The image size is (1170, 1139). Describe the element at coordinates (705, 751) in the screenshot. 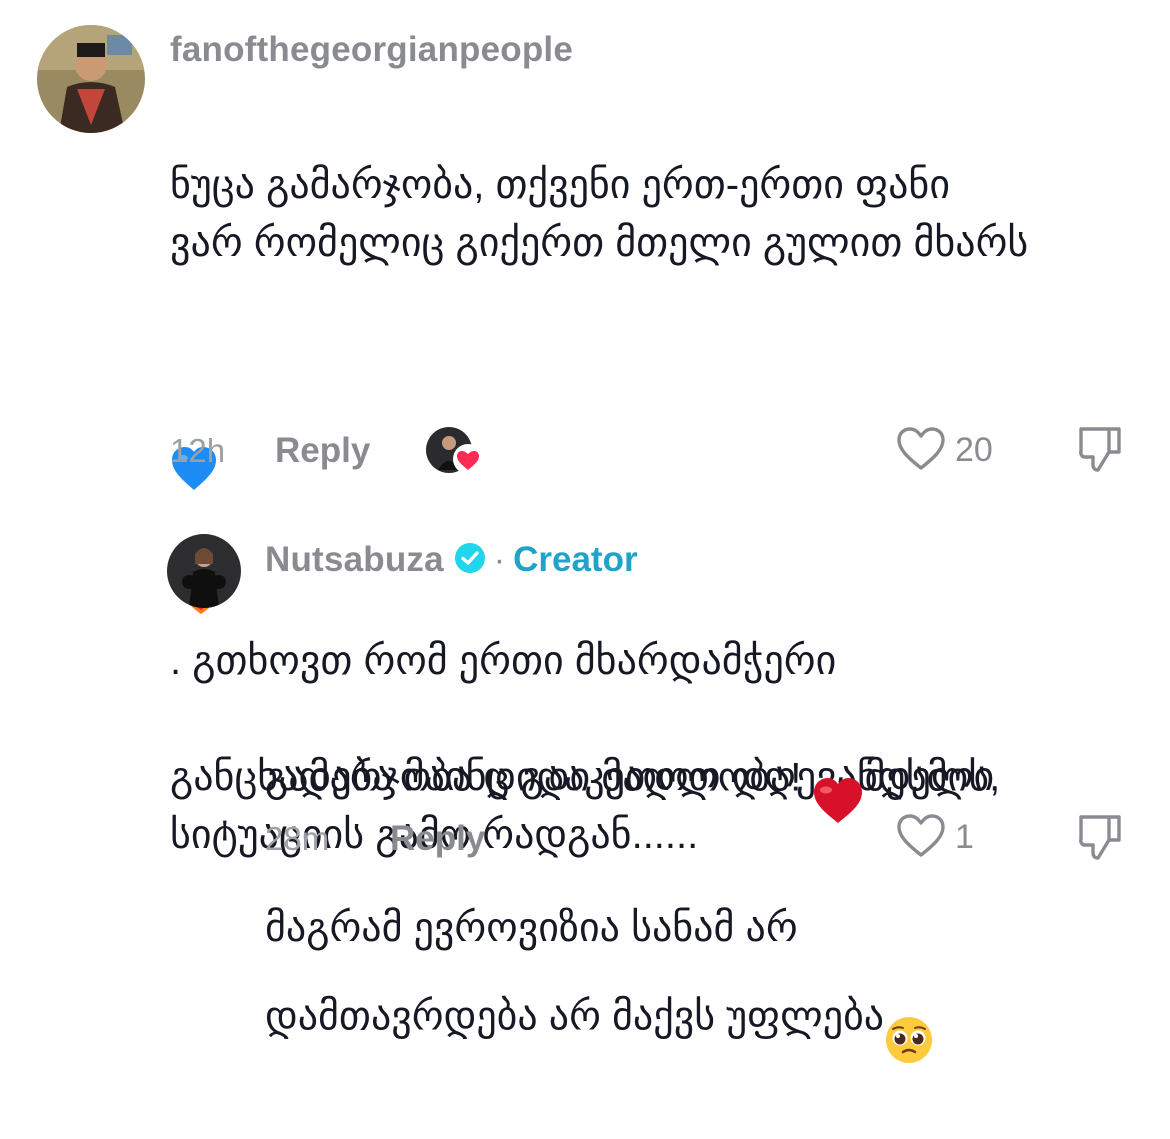

I see `comment-text-line1: გამარჯობა დიდი მადლობა! მესმის,` at that location.